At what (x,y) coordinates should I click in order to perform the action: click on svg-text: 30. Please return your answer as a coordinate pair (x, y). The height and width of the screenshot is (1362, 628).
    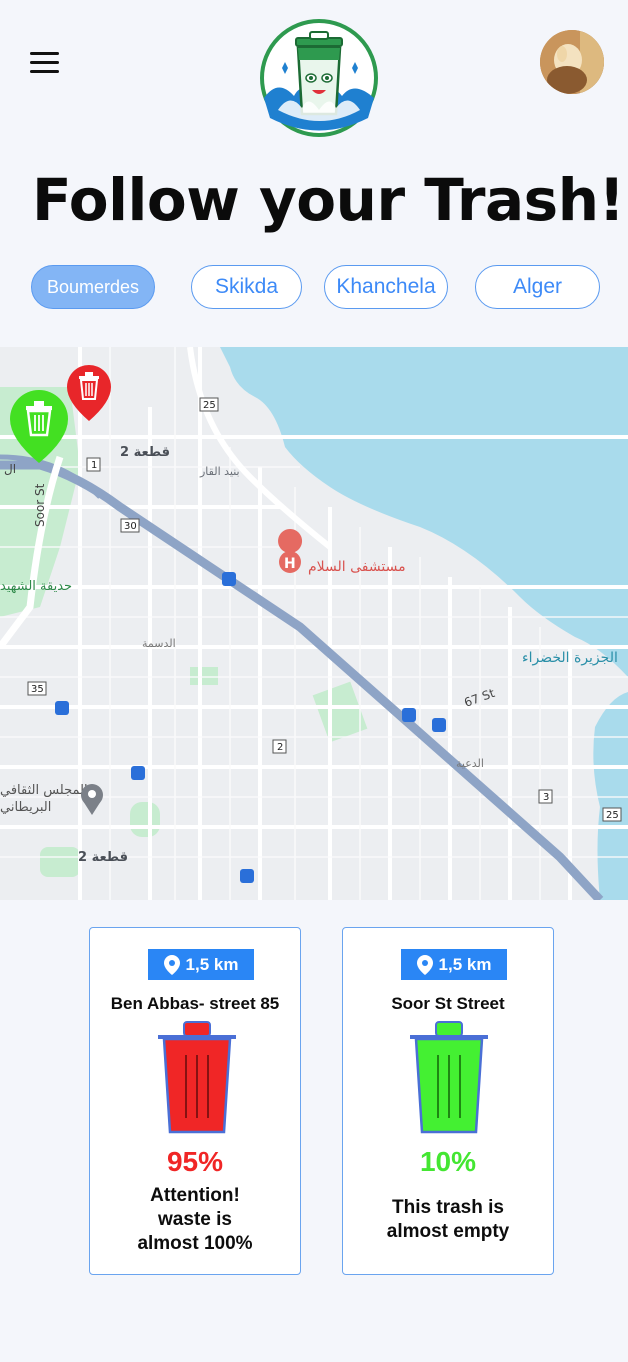
    Looking at the image, I should click on (130, 526).